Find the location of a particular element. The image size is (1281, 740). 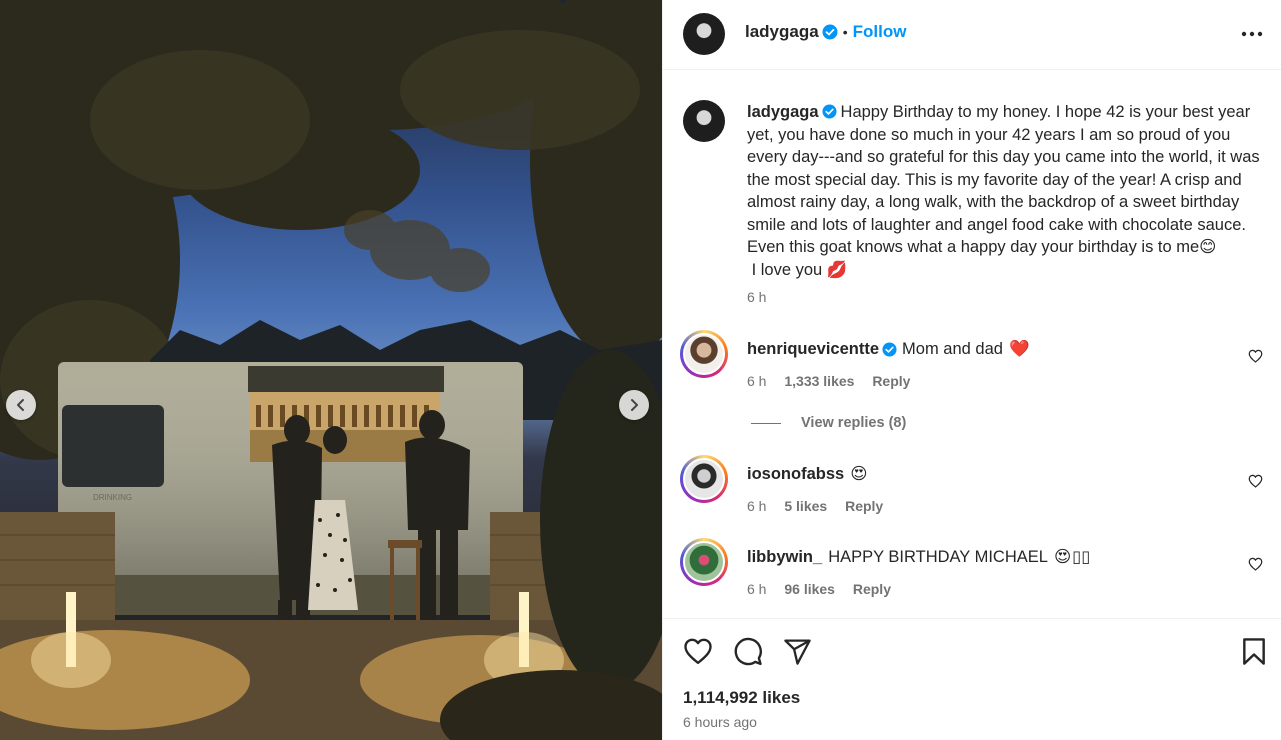

comment-meta: 6 h 5 likes Reply is located at coordinates (822, 506).